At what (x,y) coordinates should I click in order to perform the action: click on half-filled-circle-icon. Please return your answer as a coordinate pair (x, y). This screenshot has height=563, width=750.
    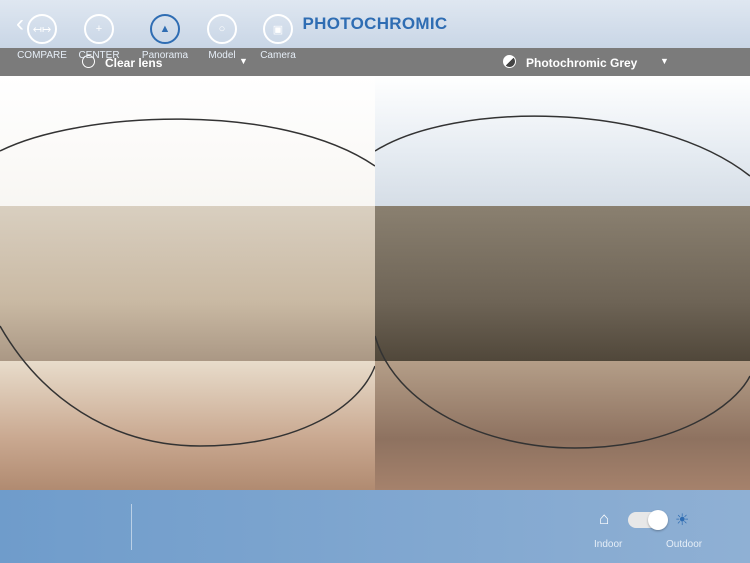
    Looking at the image, I should click on (509, 61).